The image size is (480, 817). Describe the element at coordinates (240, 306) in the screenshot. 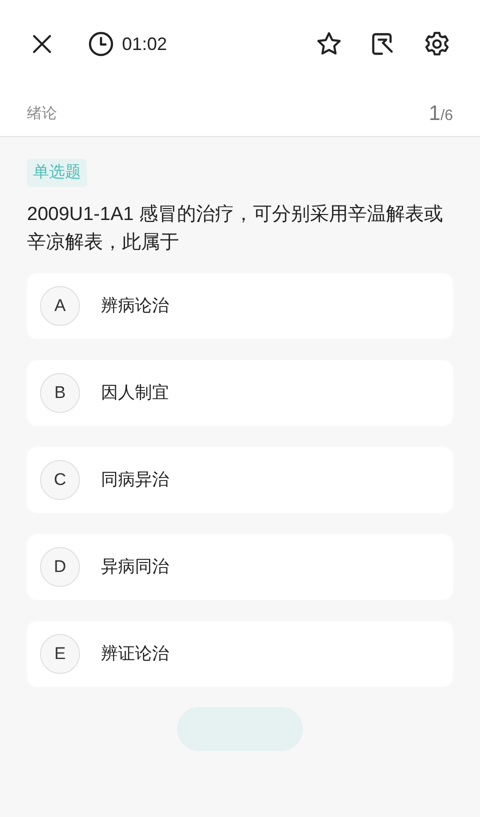

I see `answer-option: A 辨病论治` at that location.